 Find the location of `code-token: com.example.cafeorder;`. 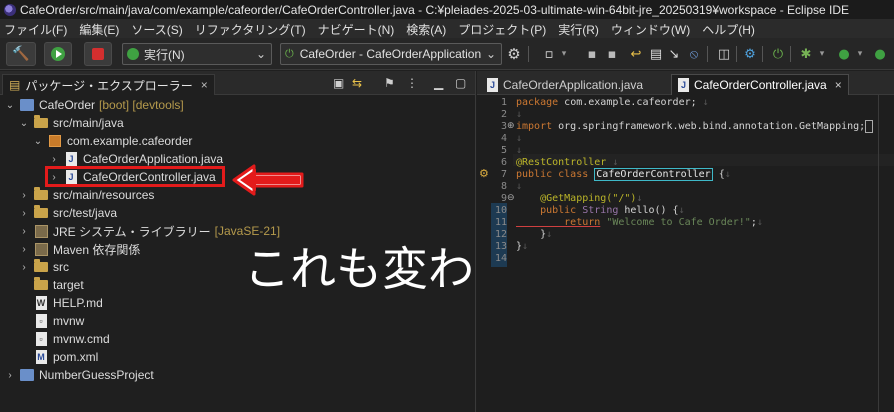

code-token: com.example.cafeorder; is located at coordinates (627, 102).